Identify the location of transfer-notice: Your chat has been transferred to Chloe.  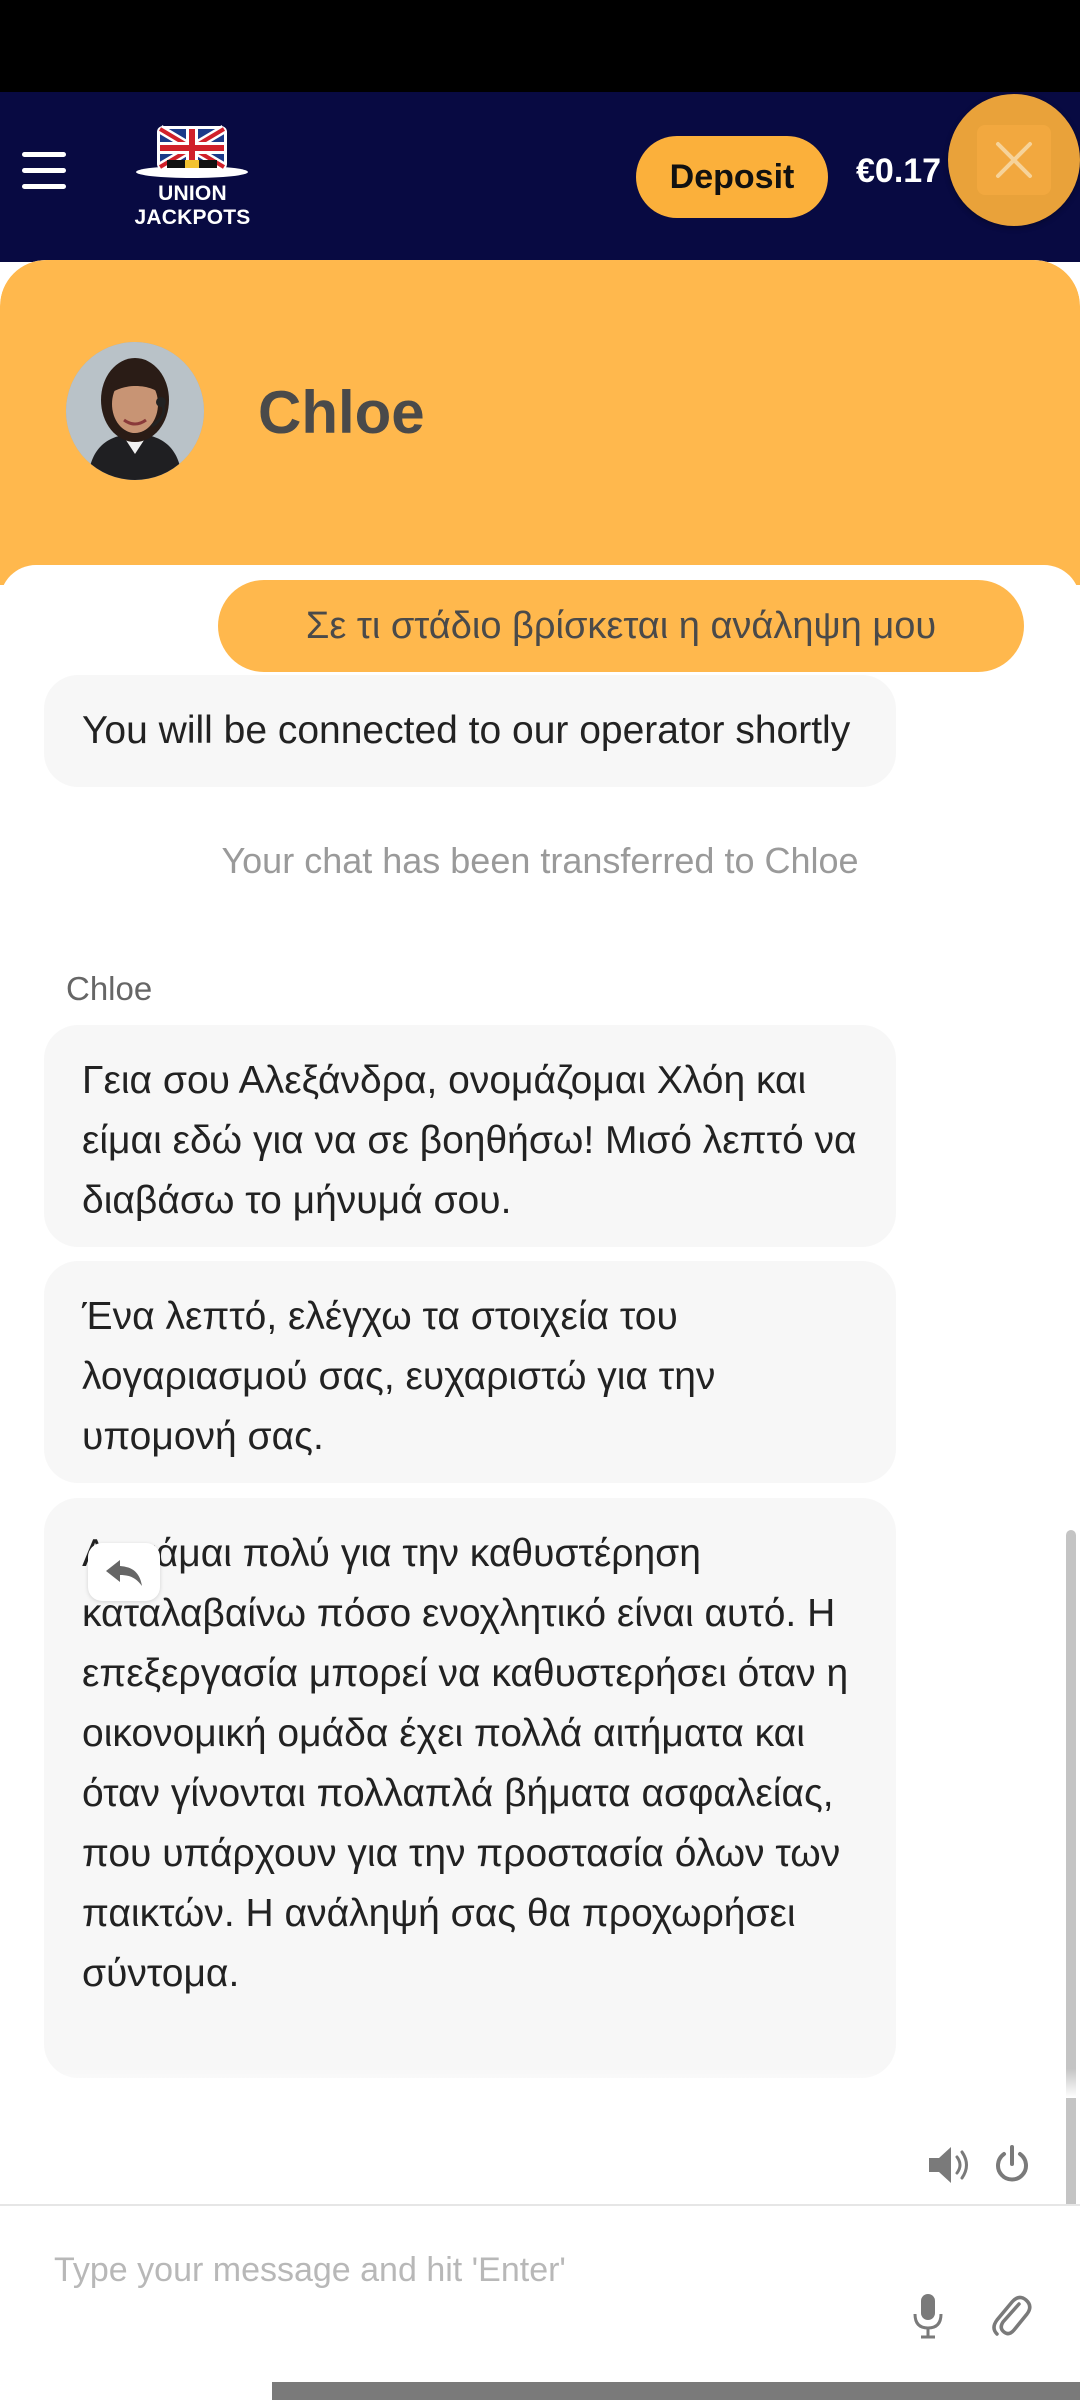
(540, 860).